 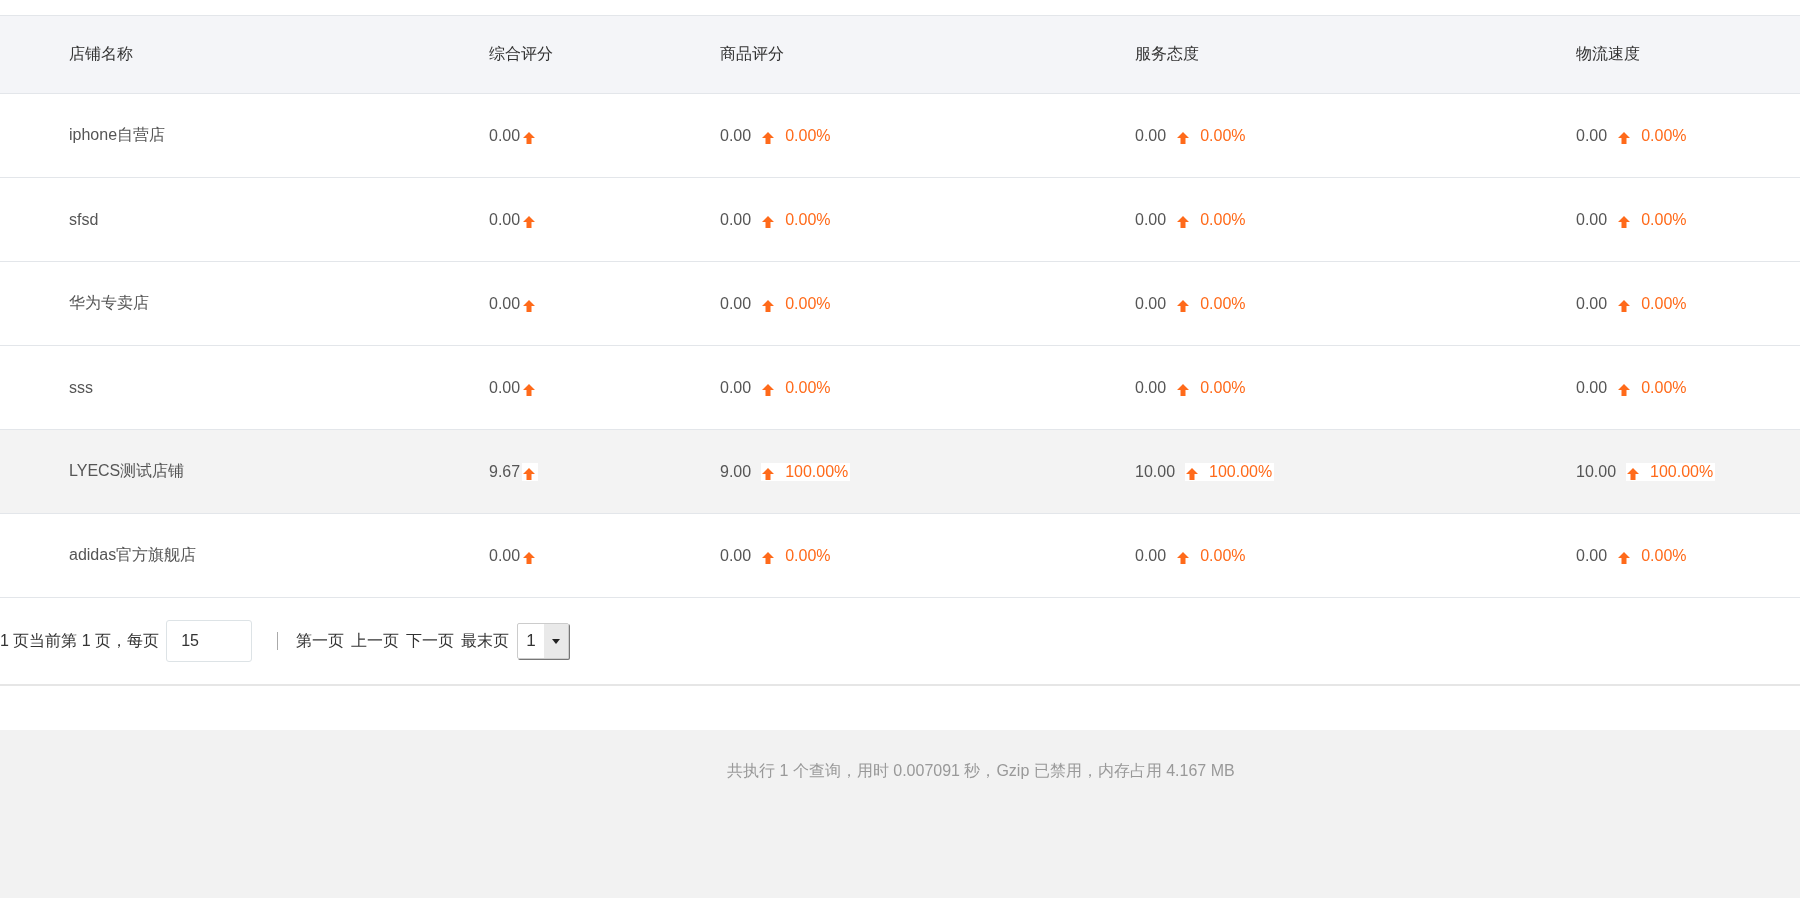 What do you see at coordinates (209, 641) in the screenshot?
I see `per-page-field: 15` at bounding box center [209, 641].